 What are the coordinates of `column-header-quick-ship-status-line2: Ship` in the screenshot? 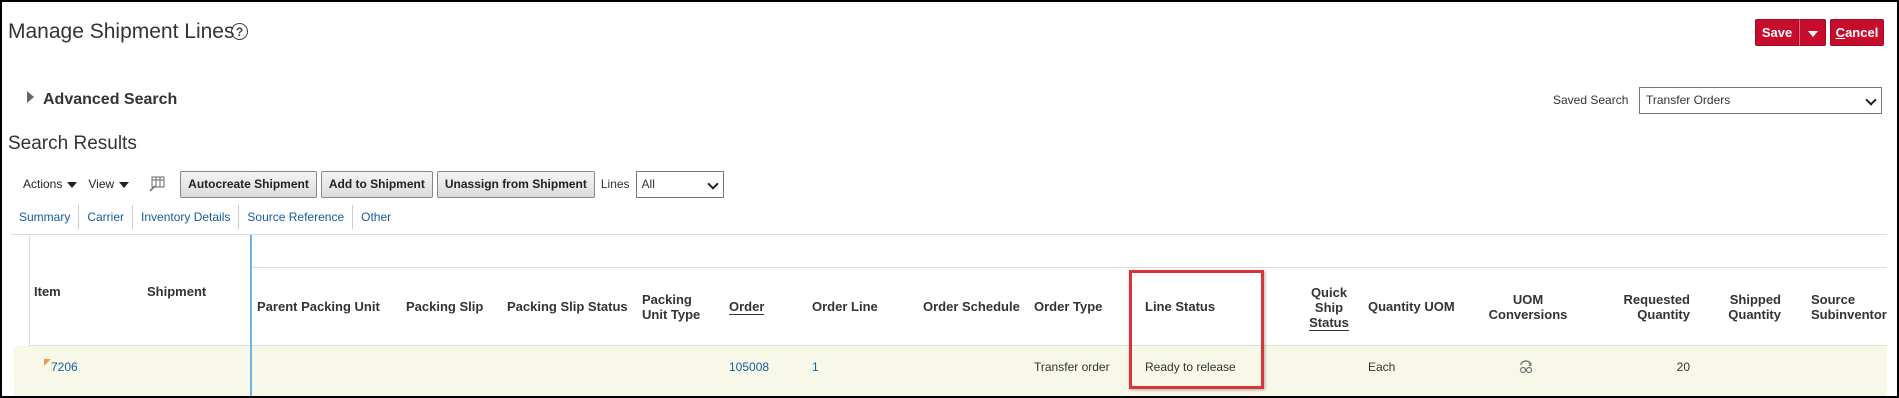 It's located at (1329, 307).